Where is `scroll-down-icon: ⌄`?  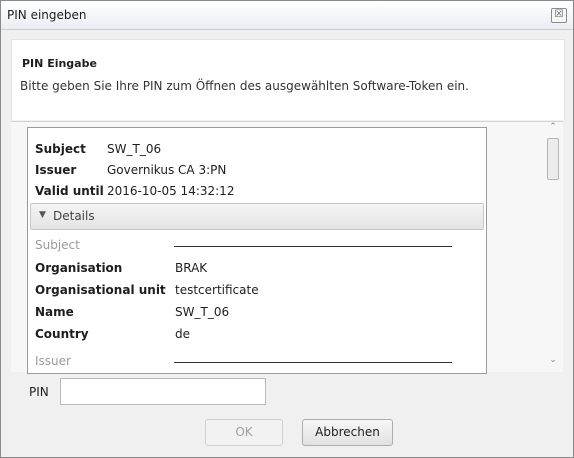 scroll-down-icon: ⌄ is located at coordinates (553, 362).